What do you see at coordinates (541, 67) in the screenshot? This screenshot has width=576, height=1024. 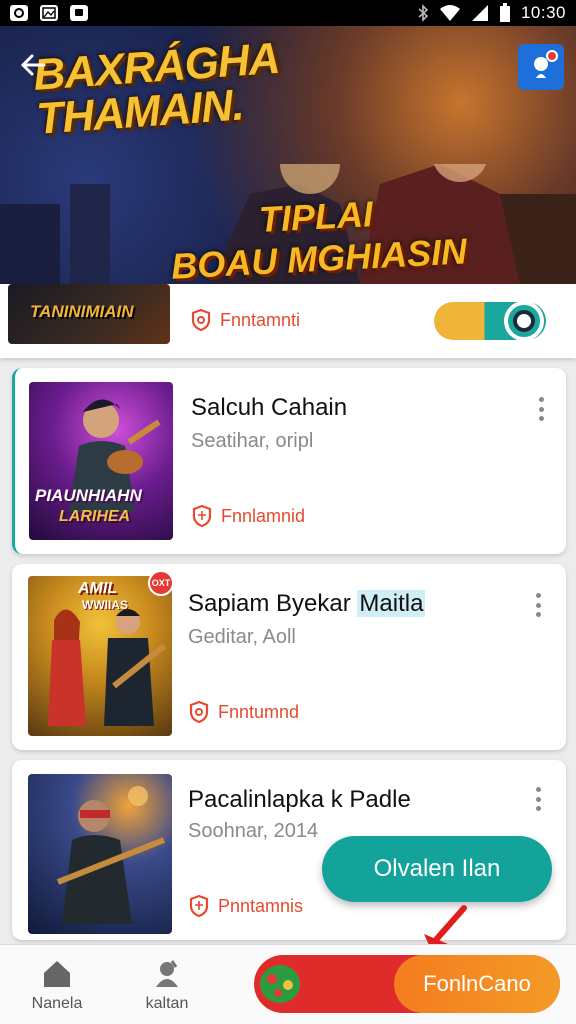 I see `notification-button` at bounding box center [541, 67].